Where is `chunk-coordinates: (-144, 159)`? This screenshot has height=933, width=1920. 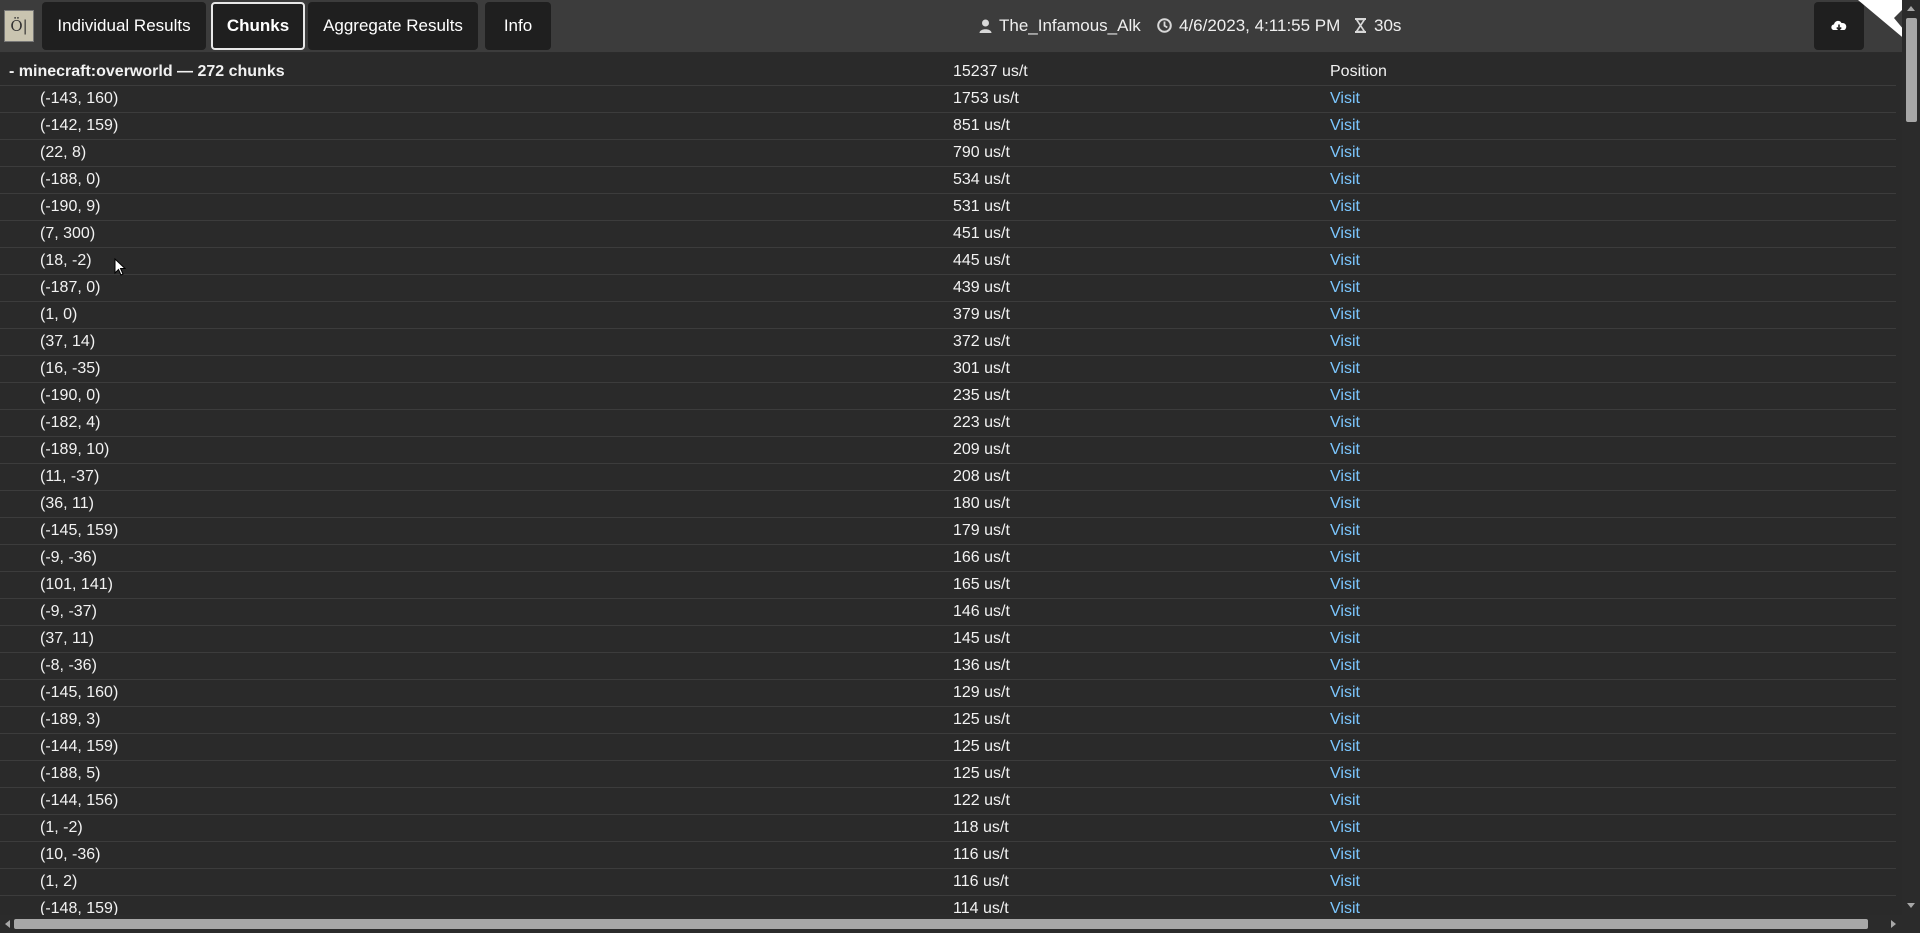
chunk-coordinates: (-144, 159) is located at coordinates (79, 746).